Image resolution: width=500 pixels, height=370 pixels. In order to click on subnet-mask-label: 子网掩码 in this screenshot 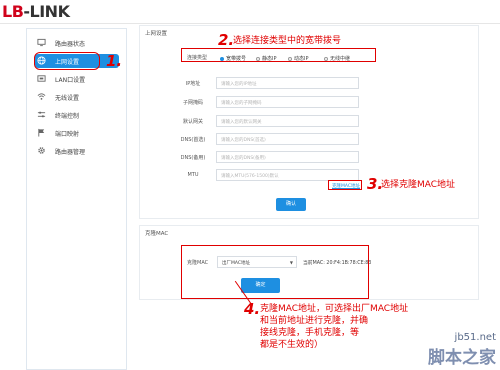, I will do `click(192, 103)`.